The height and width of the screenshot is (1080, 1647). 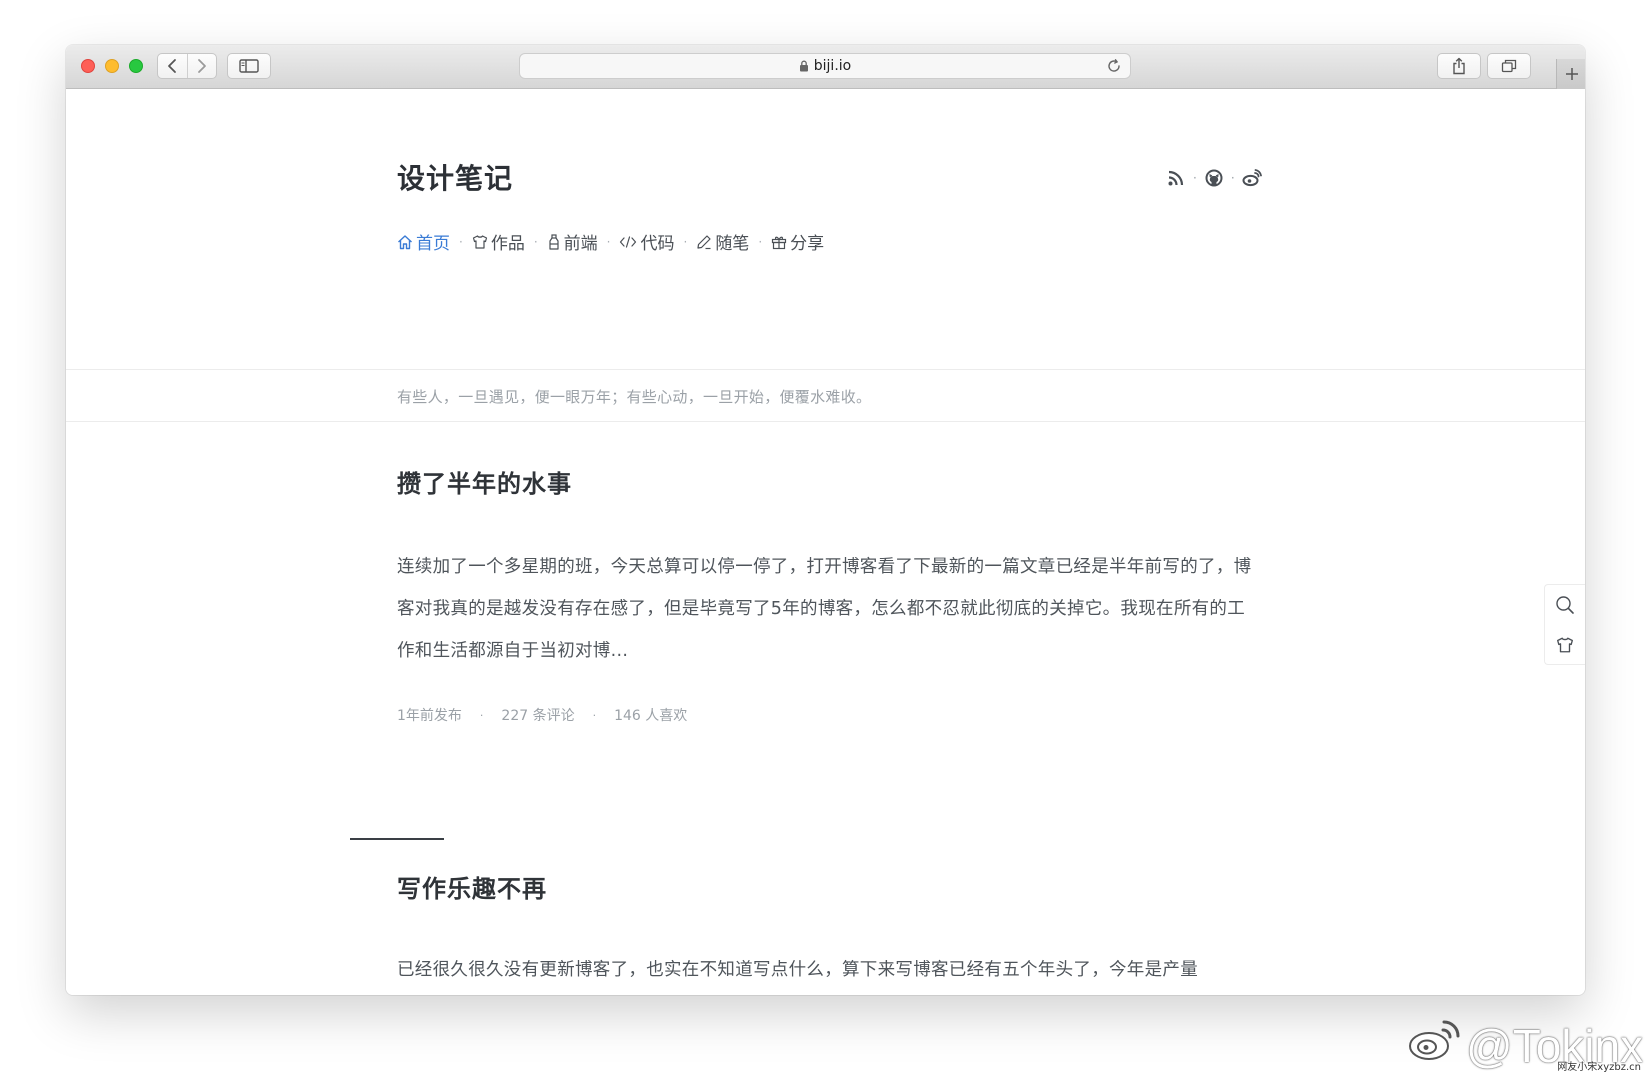 I want to click on quote-bar: 有些人，一旦遇见，便一眼万年；有些心动，一旦开始，便覆水难收。, so click(x=825, y=395).